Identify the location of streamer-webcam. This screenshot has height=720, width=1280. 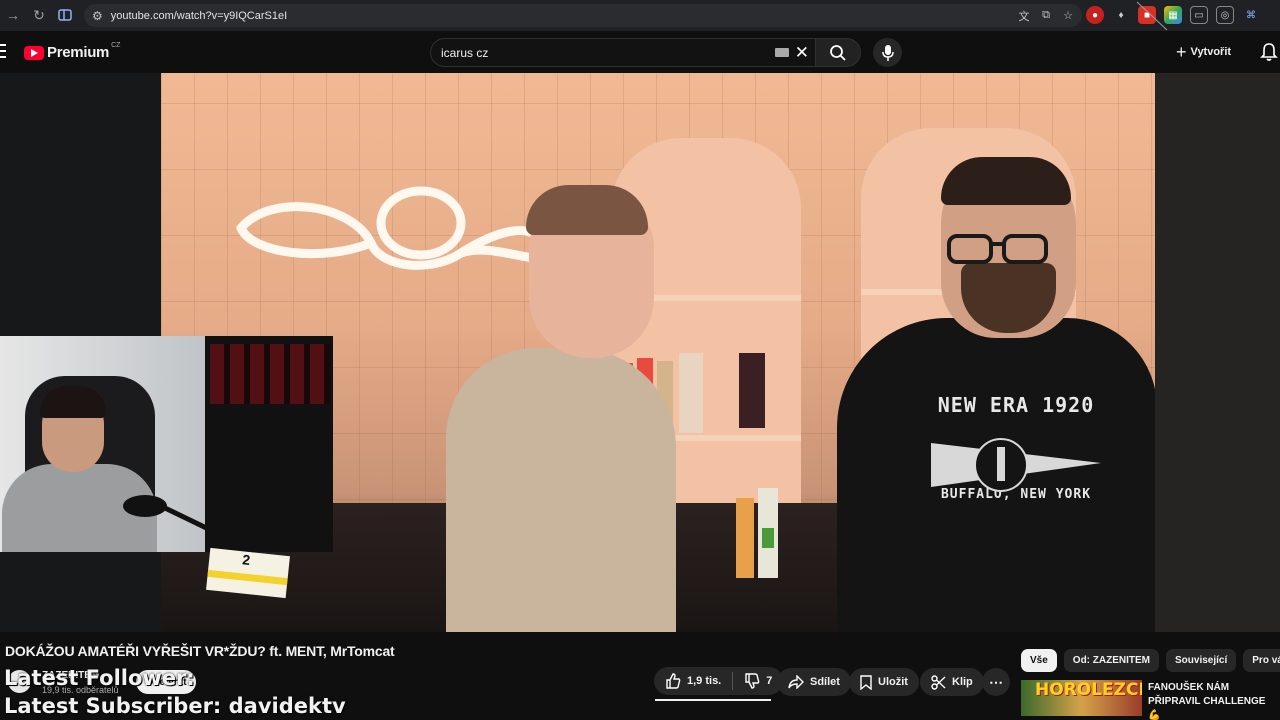
(166, 444).